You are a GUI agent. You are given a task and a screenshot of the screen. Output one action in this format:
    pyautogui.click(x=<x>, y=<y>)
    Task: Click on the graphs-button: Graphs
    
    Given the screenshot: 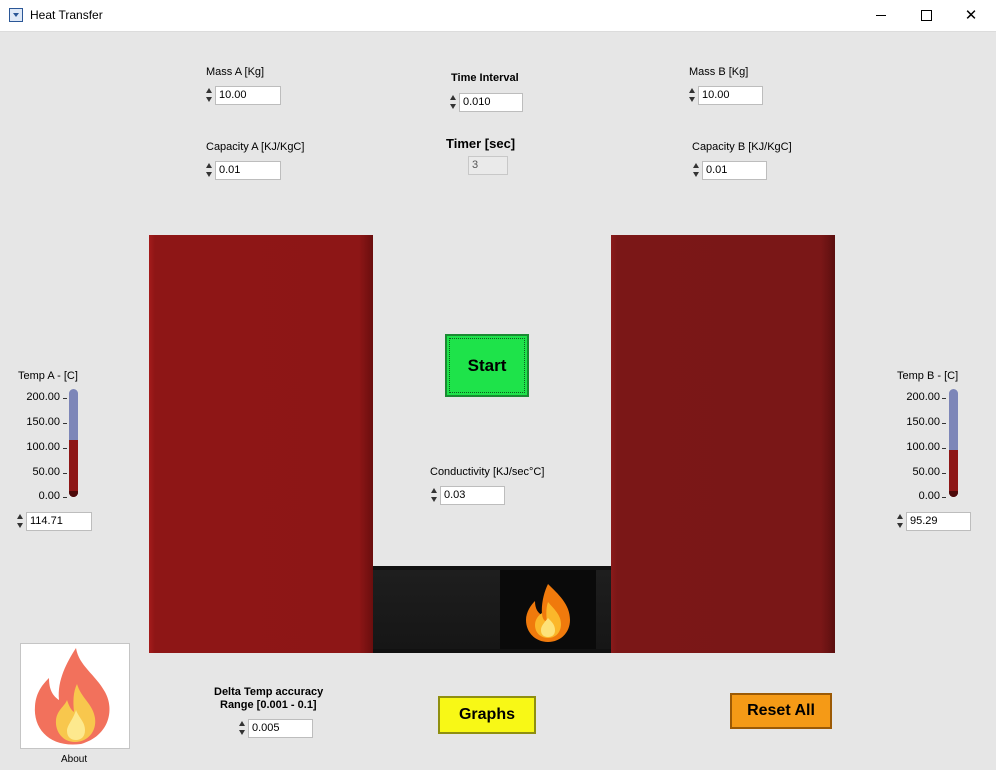 What is the action you would take?
    pyautogui.click(x=487, y=715)
    